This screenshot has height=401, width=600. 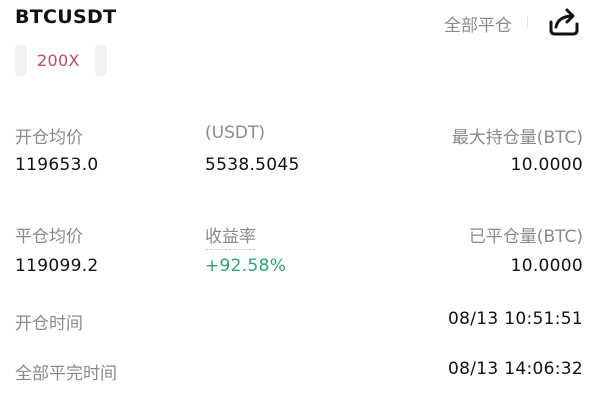 What do you see at coordinates (57, 266) in the screenshot?
I see `close-avg-price-value: 119099.2` at bounding box center [57, 266].